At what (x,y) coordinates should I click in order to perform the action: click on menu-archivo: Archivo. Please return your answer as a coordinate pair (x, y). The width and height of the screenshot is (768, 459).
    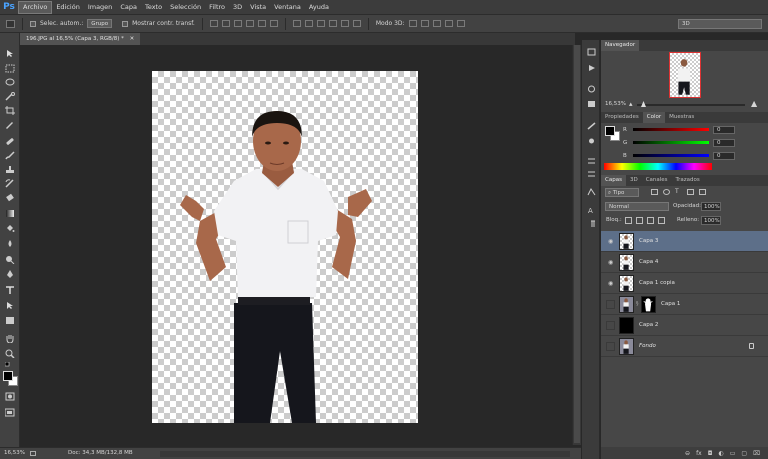
    Looking at the image, I should click on (35, 7).